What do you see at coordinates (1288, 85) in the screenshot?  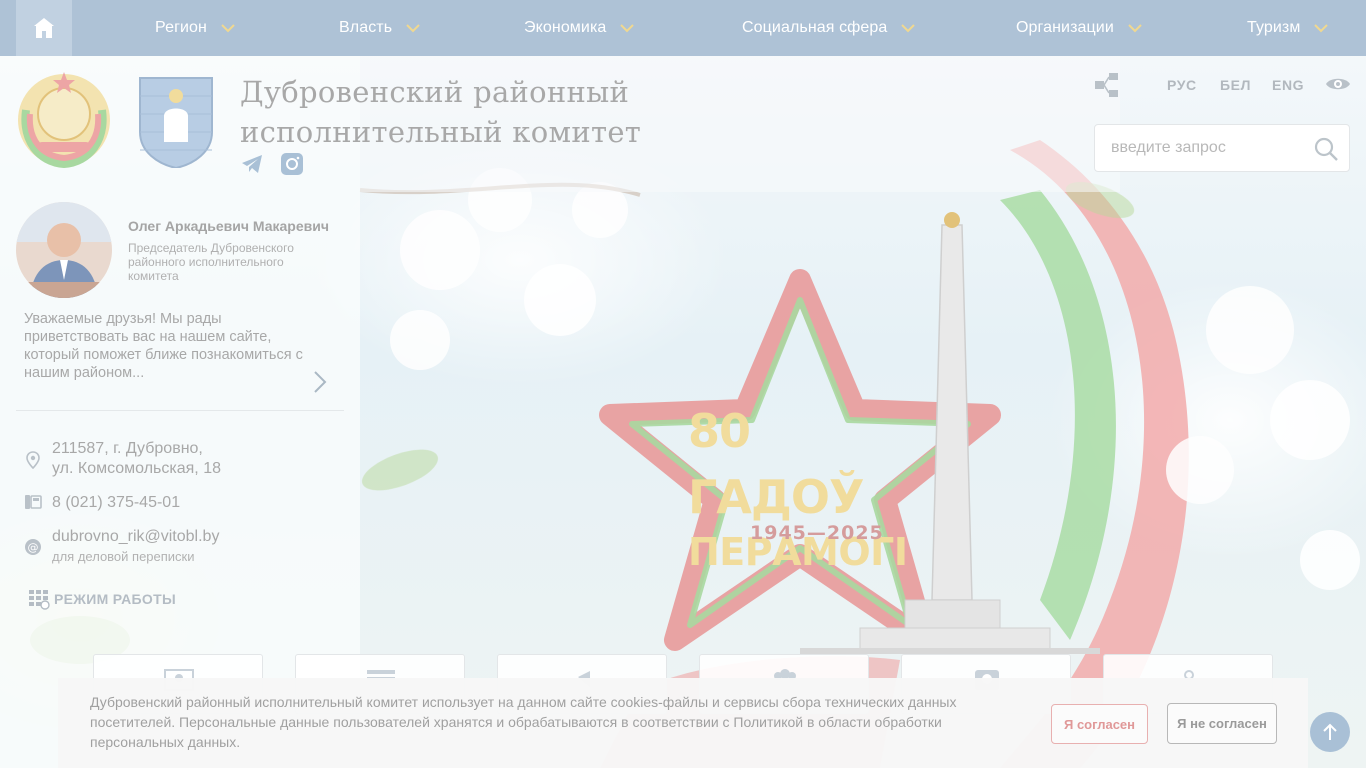 I see `lang-en: ENG` at bounding box center [1288, 85].